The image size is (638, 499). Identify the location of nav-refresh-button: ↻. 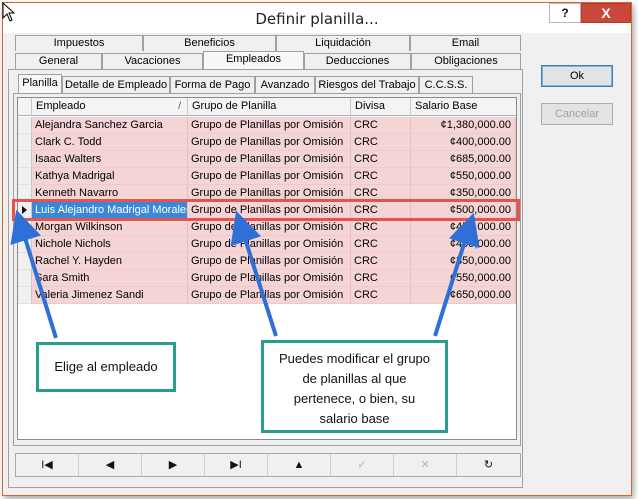
(488, 465).